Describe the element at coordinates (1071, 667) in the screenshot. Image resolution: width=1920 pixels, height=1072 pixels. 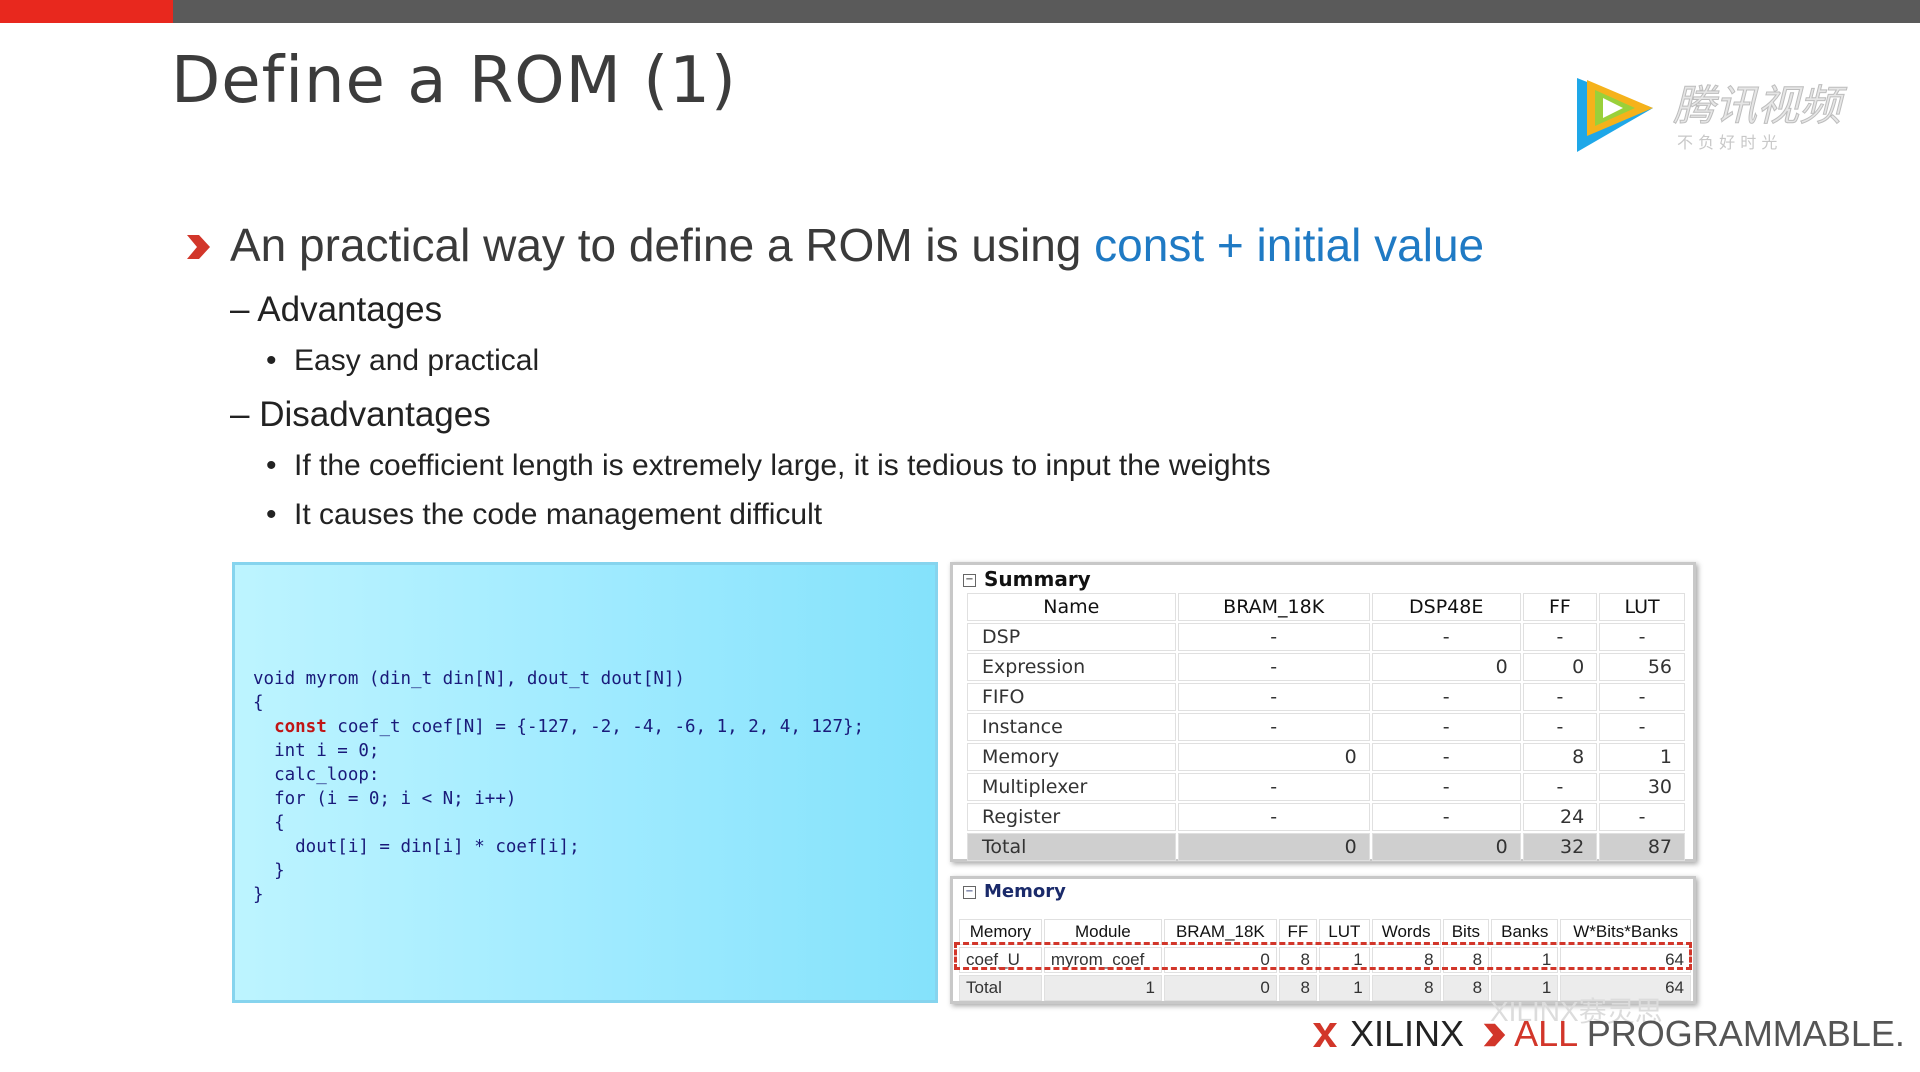
I see `table-cell: Expression` at that location.